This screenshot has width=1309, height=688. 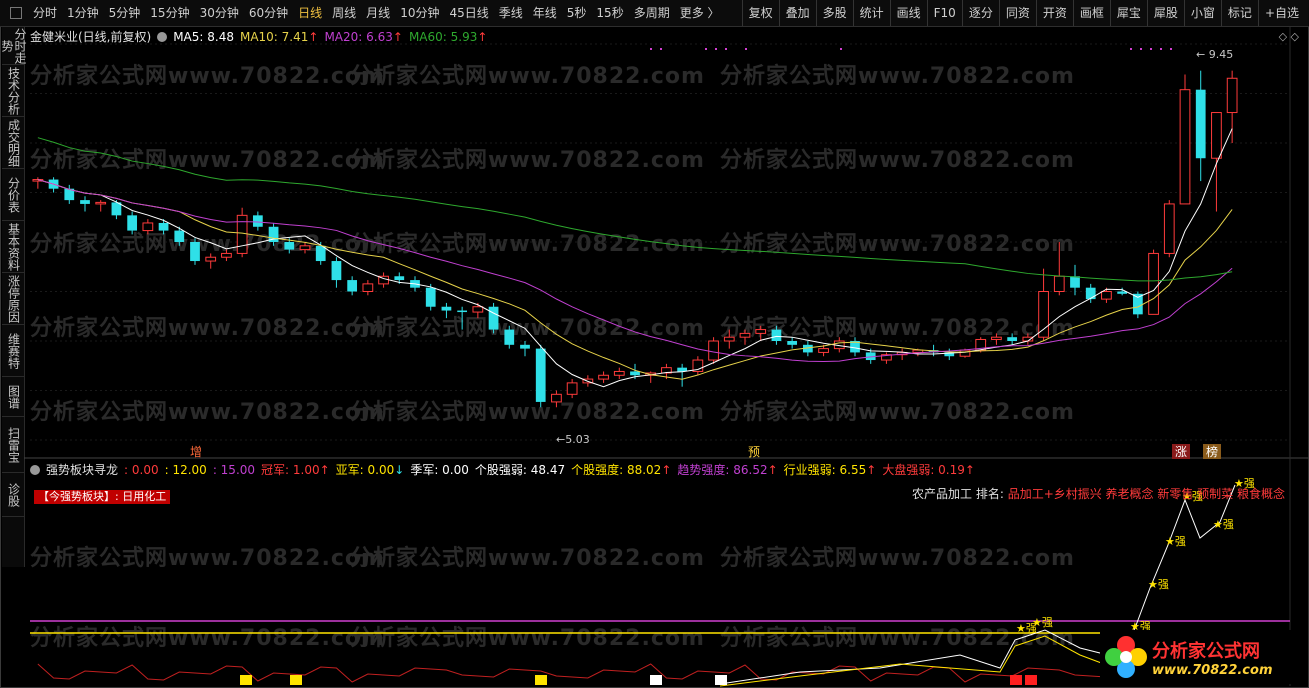 What do you see at coordinates (344, 13) in the screenshot?
I see `period-tab: 周线` at bounding box center [344, 13].